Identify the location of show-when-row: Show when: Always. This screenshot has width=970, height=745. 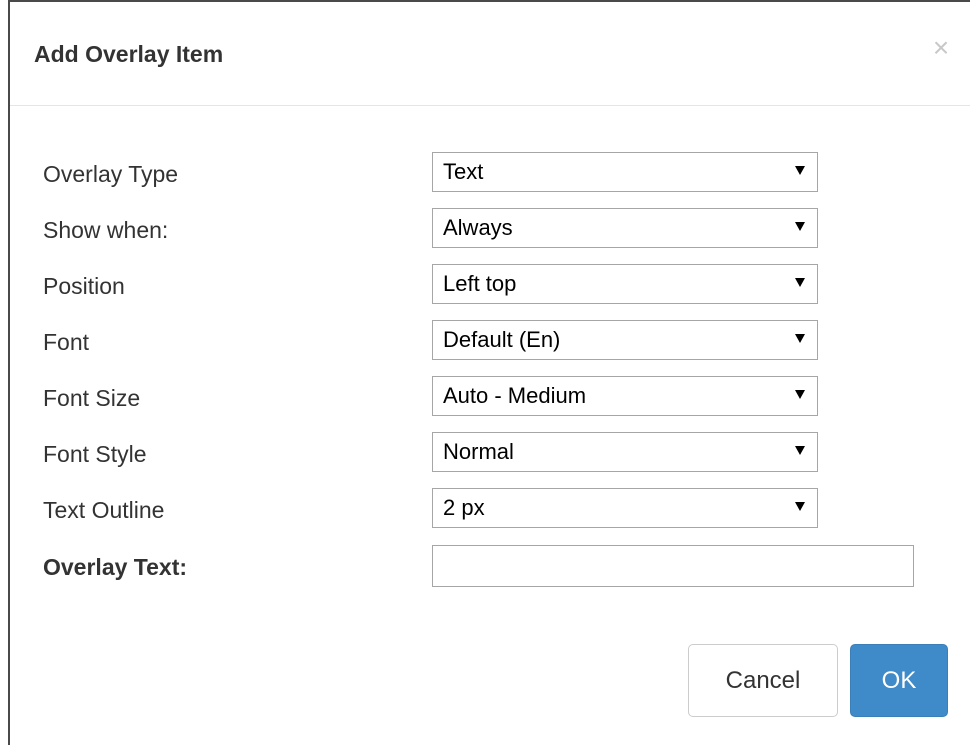
(490, 229).